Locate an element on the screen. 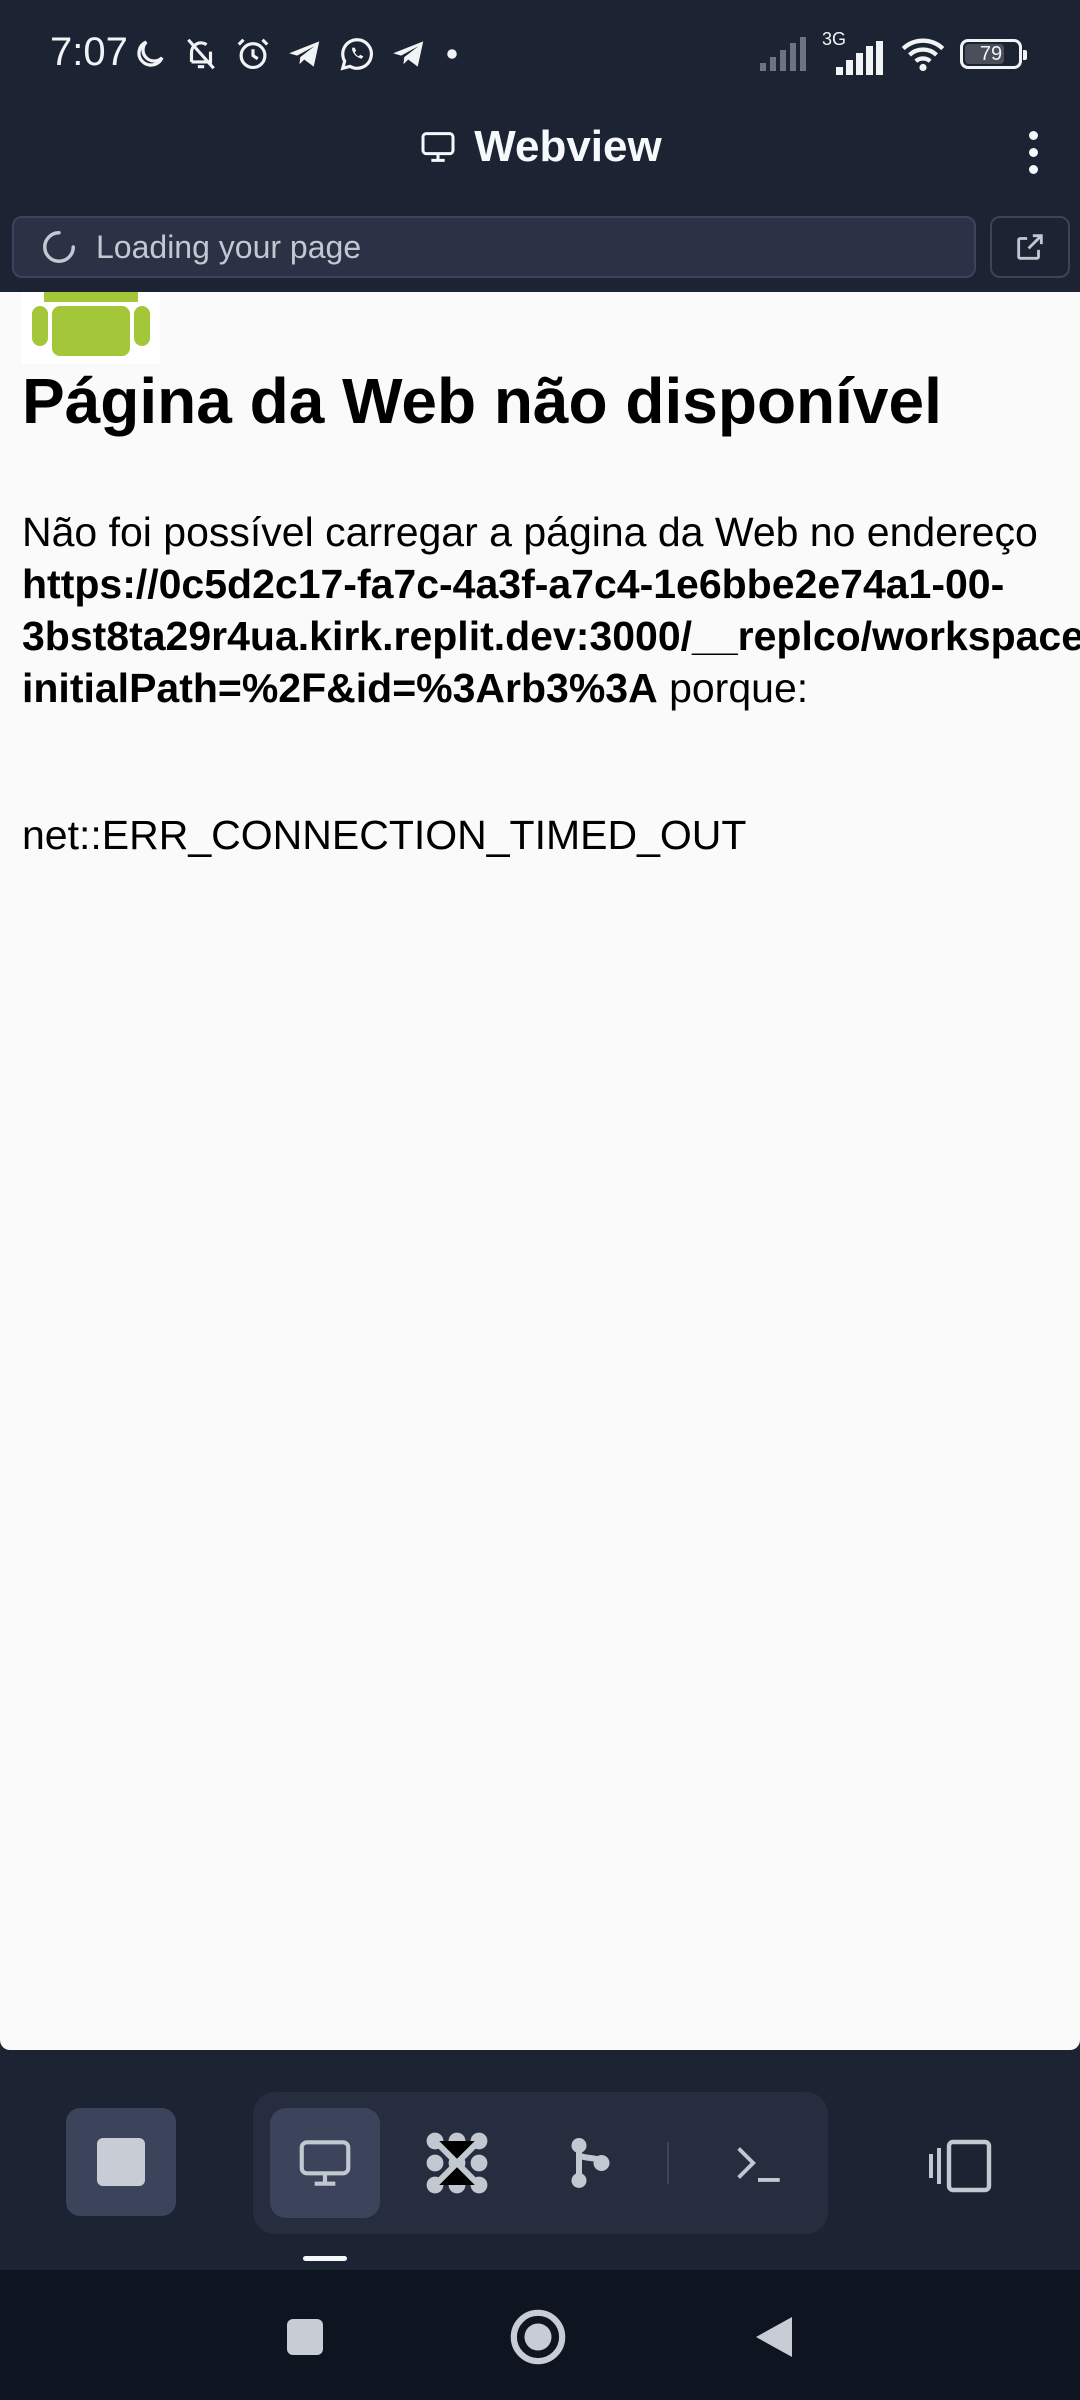 The image size is (1080, 2400). stop-button is located at coordinates (121, 2162).